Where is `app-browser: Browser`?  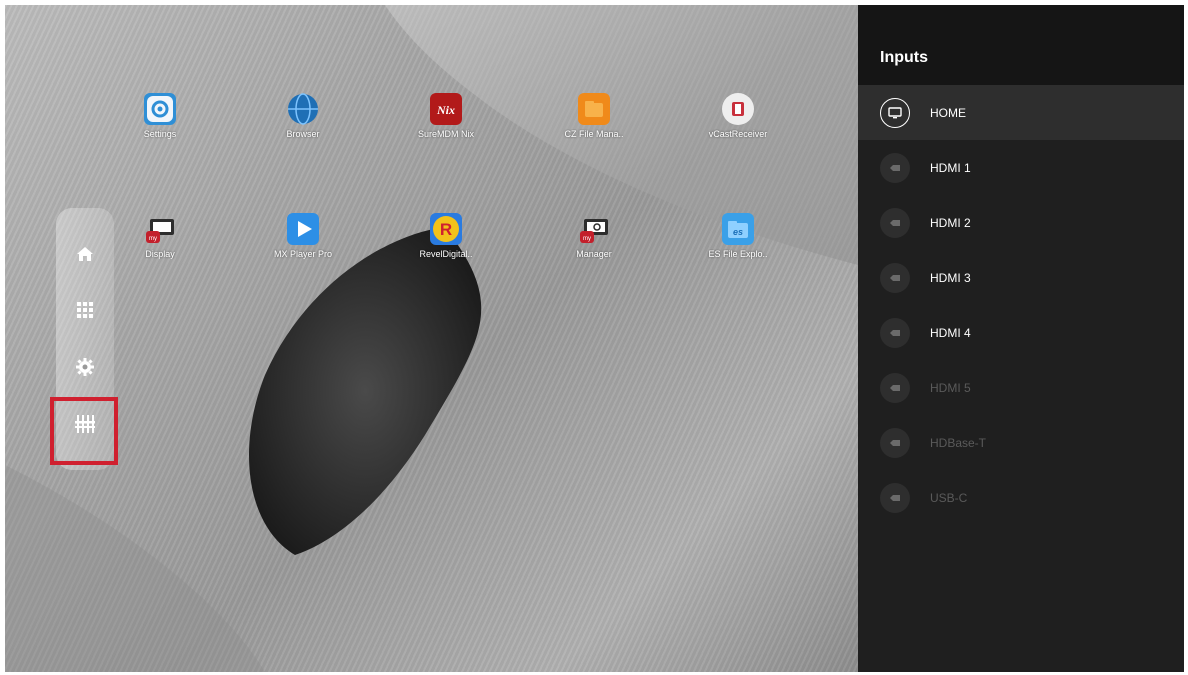
app-browser: Browser is located at coordinates (303, 116).